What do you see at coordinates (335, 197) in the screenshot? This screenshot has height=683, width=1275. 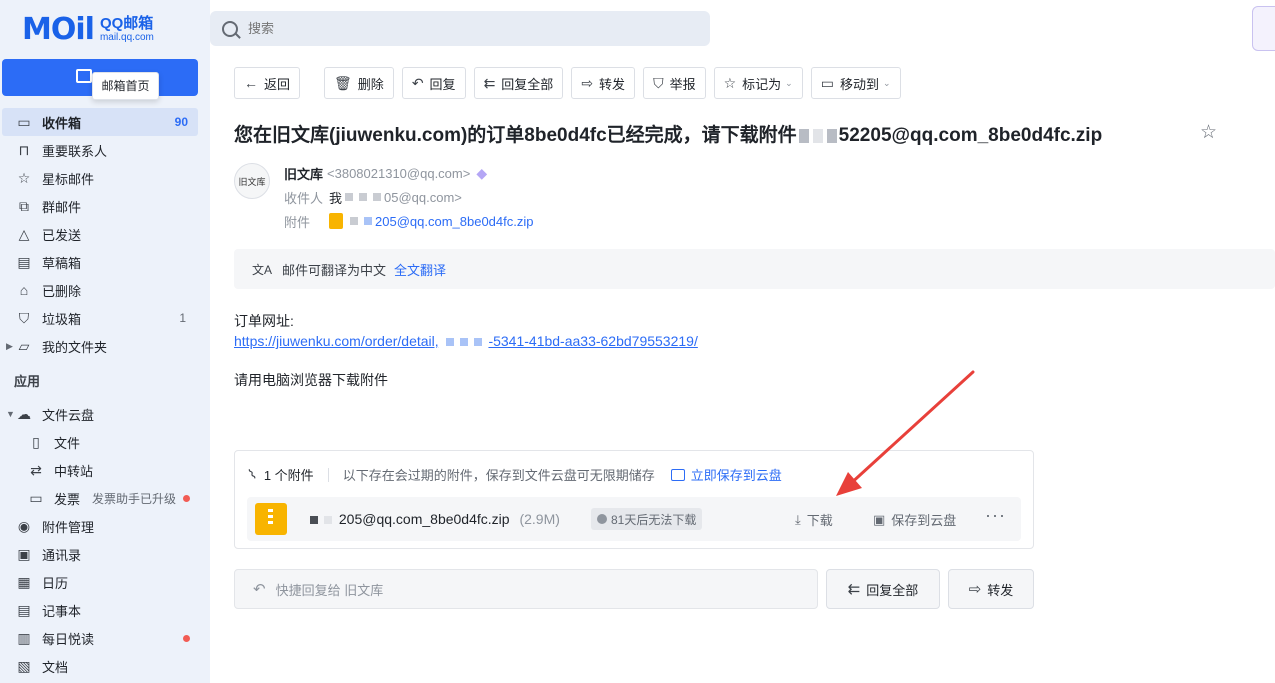 I see `recipient-start: 我` at bounding box center [335, 197].